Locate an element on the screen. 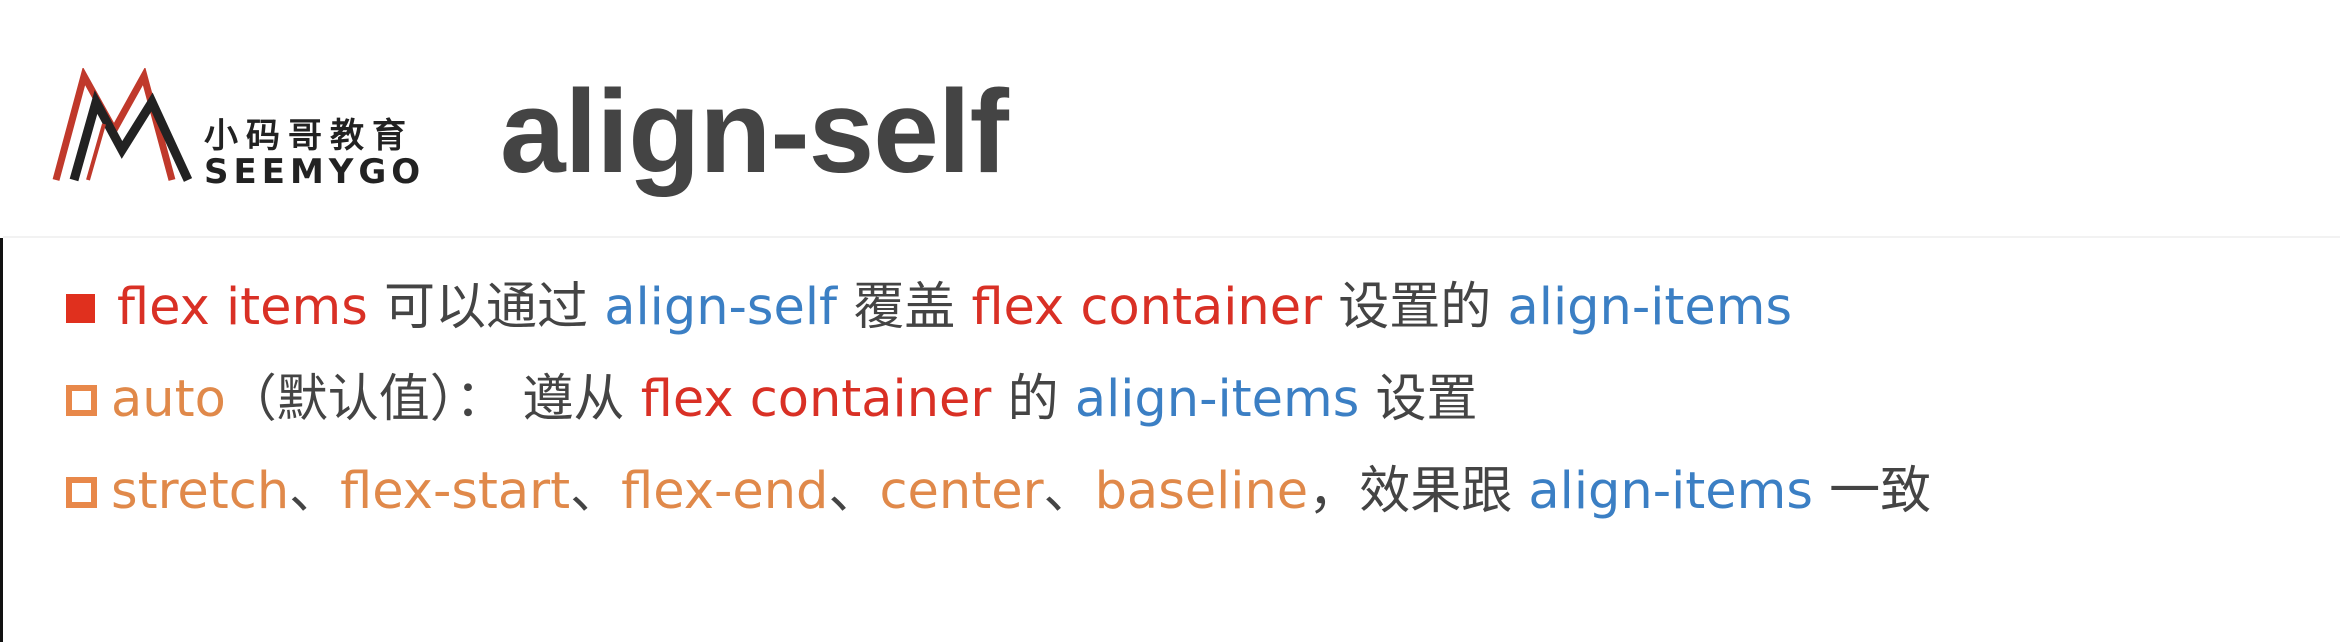 Image resolution: width=2340 pixels, height=642 pixels. seemygo-logo: 小码哥教育 SEEMYGO is located at coordinates (247, 130).